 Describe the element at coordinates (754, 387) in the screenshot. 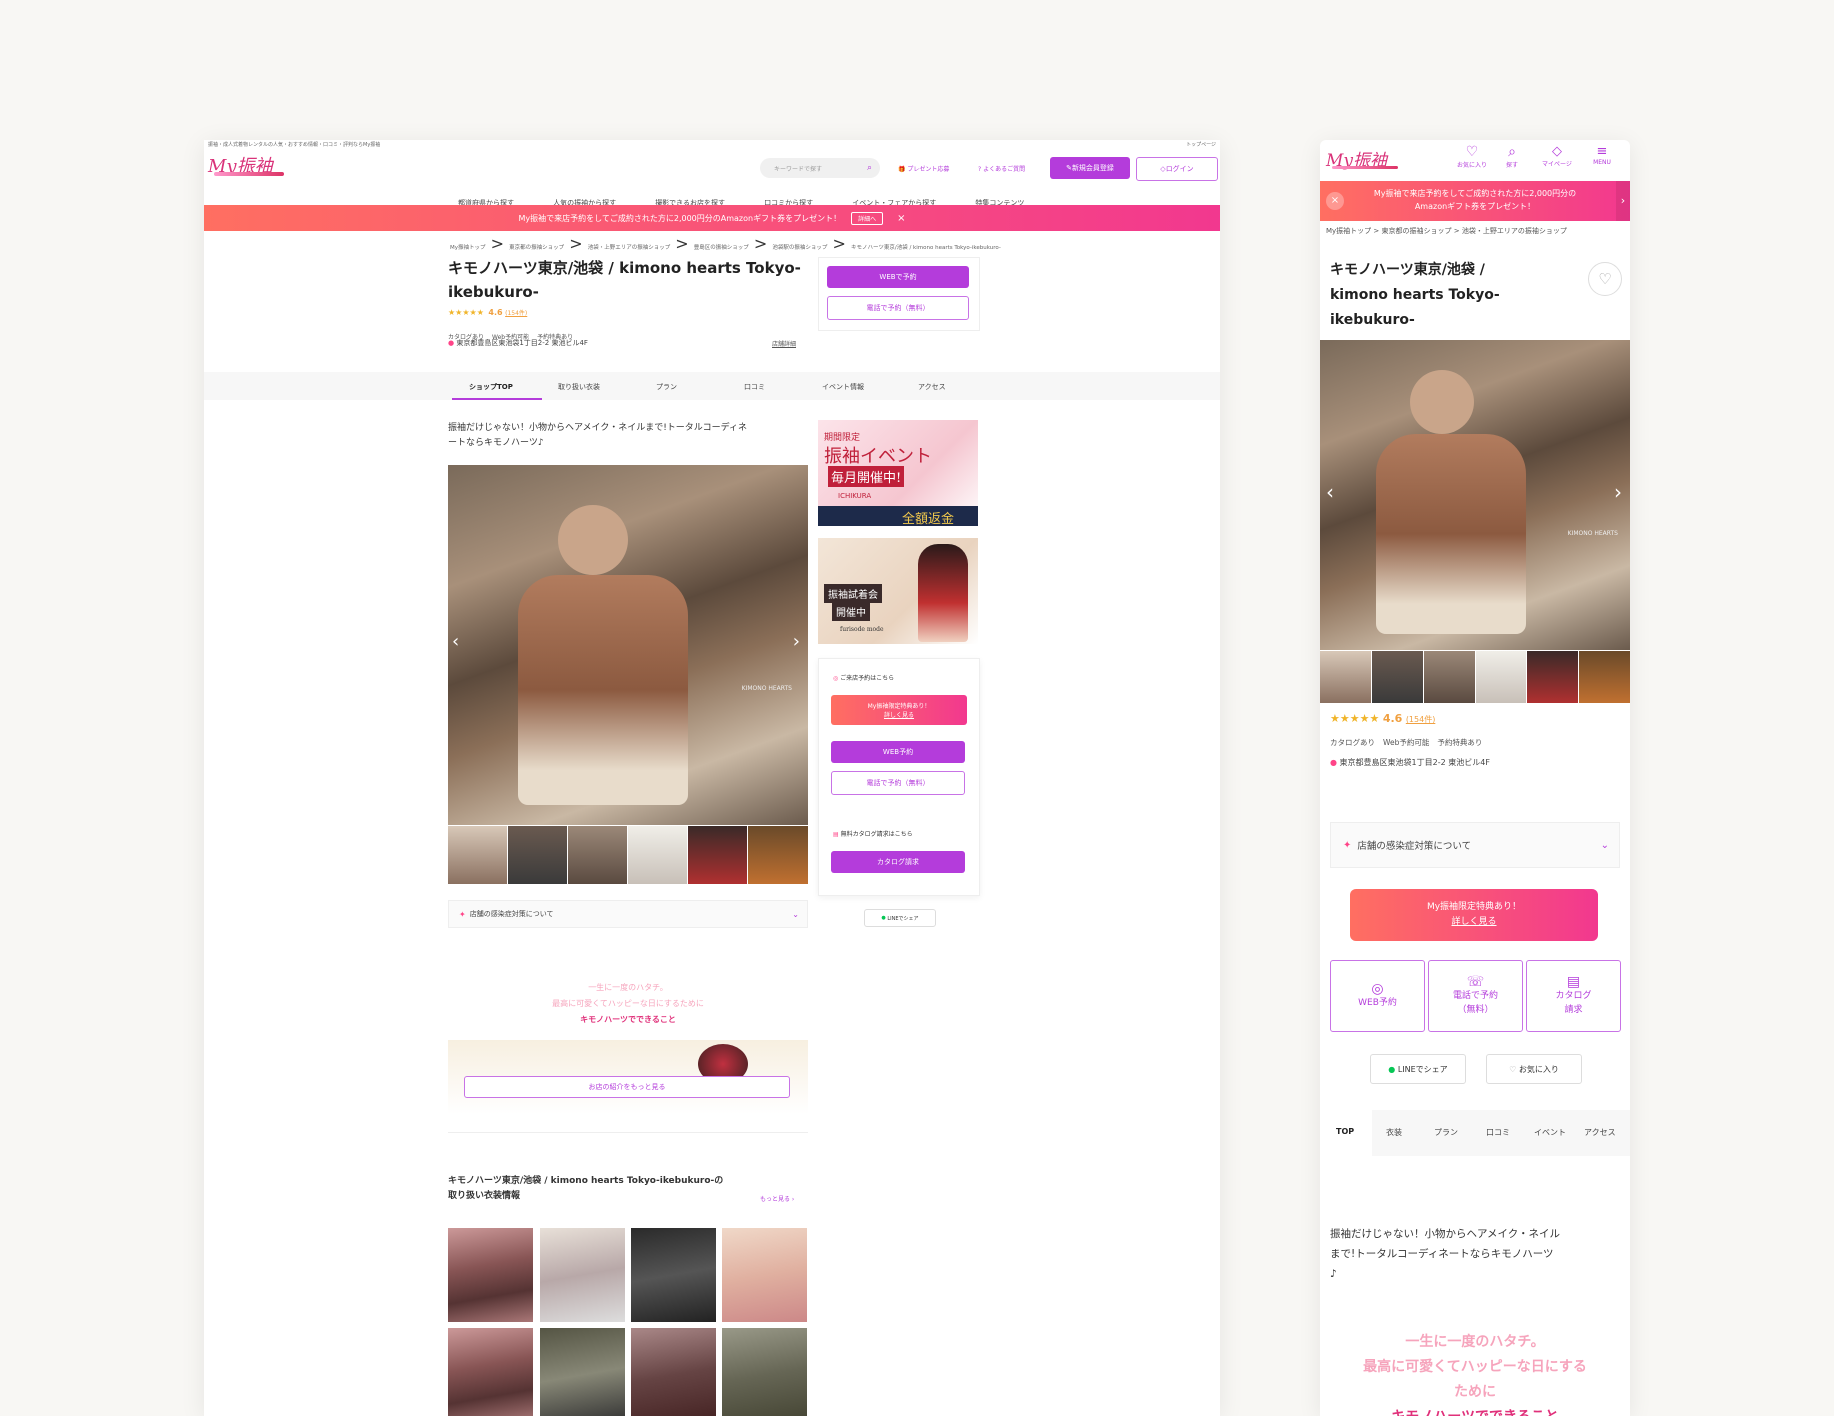

I see `tab-reviews: 口コミ` at that location.